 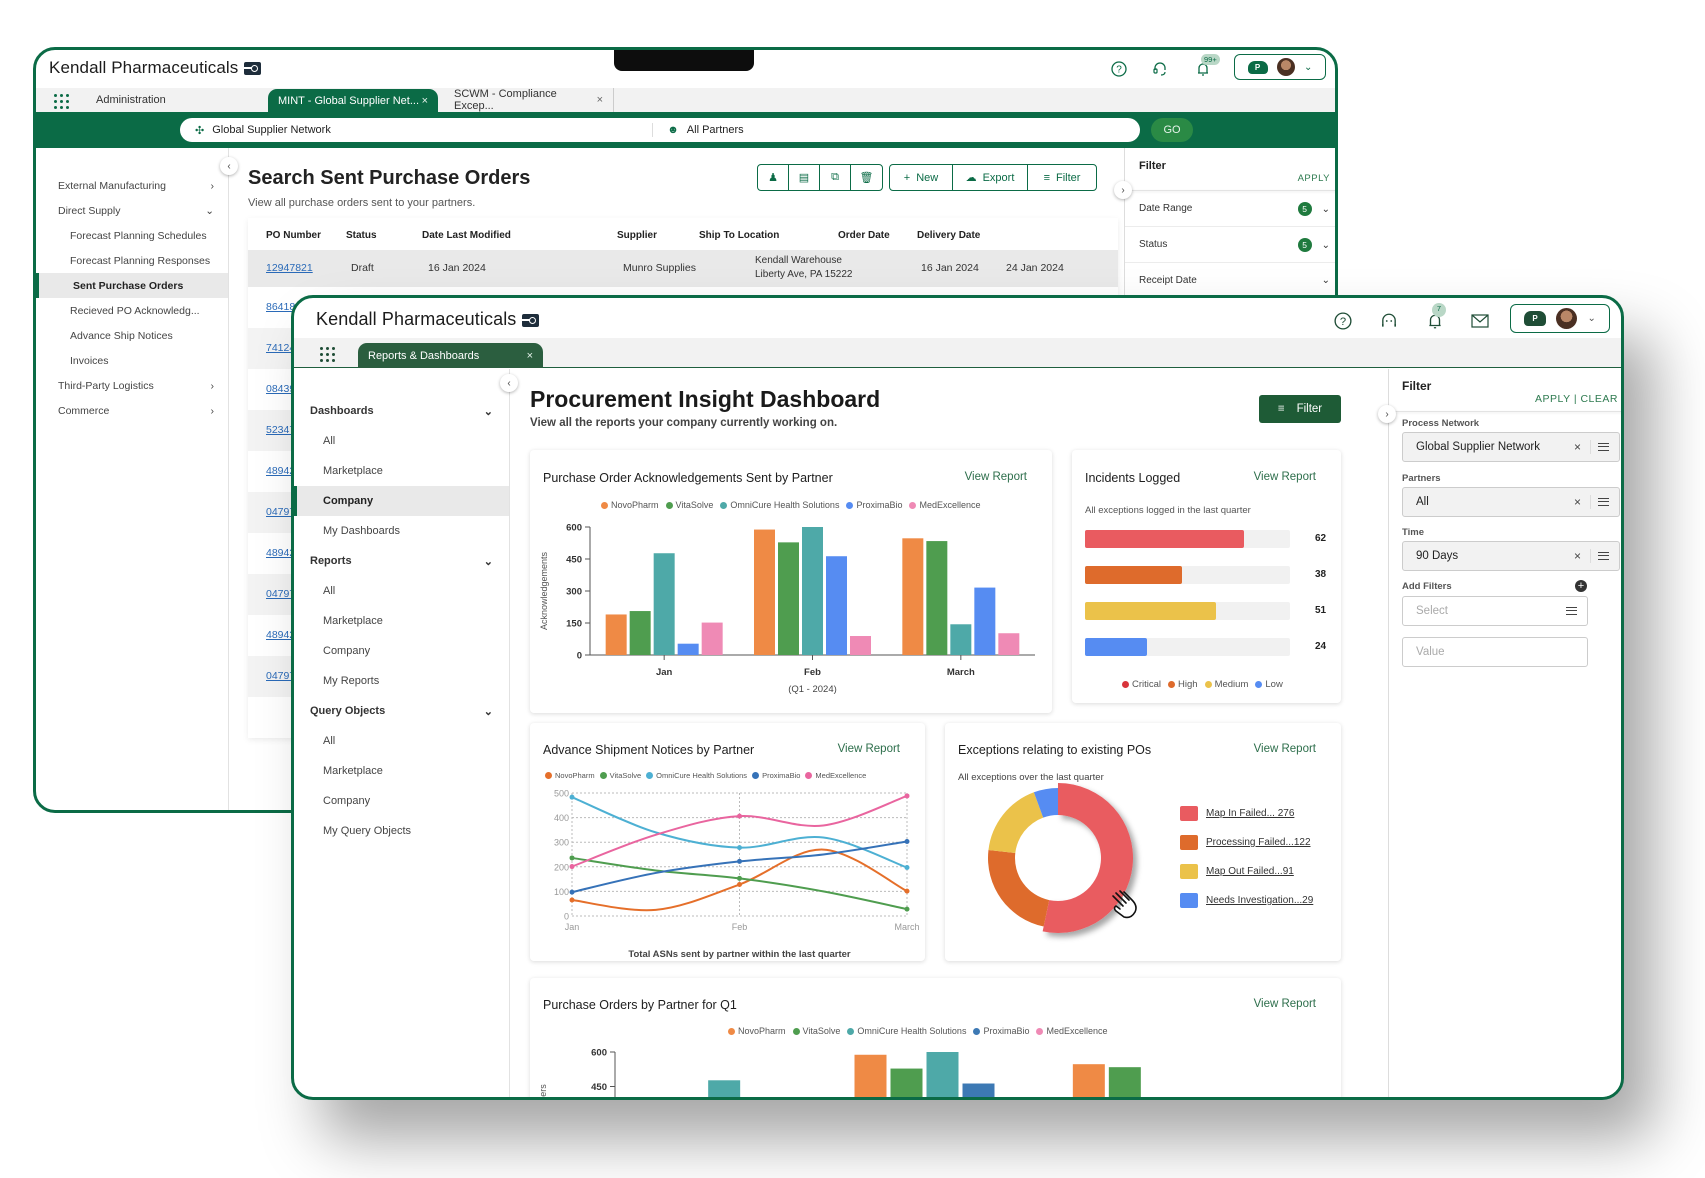 I want to click on bell-icon: 7, so click(x=1435, y=317).